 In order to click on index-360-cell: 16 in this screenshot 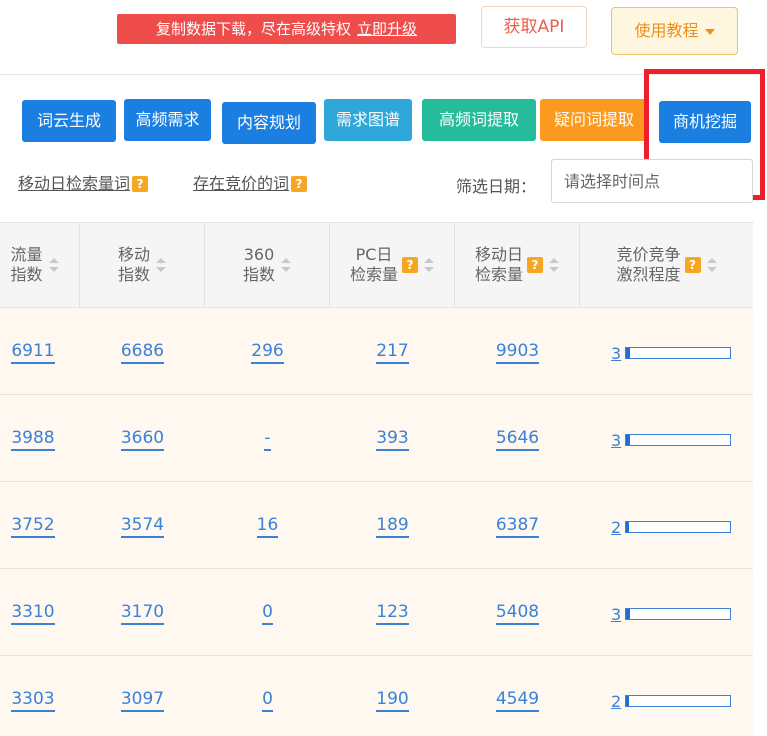, I will do `click(267, 525)`.